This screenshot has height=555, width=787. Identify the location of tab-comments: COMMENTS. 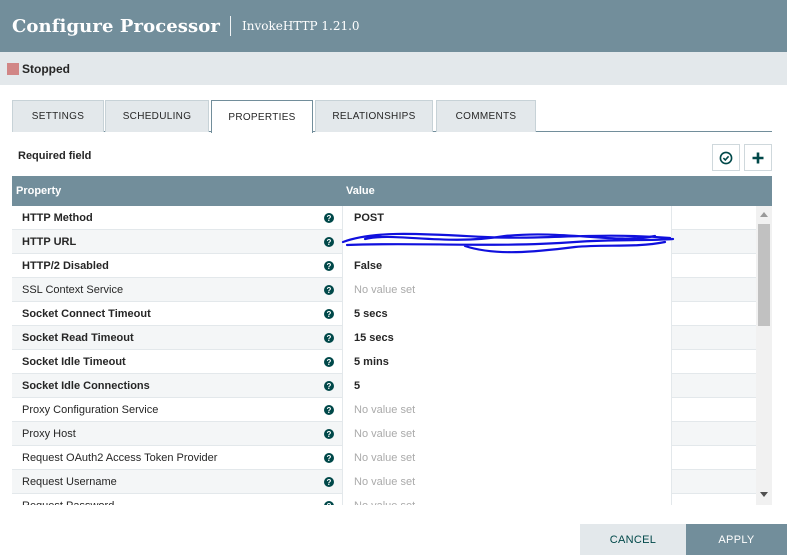
(486, 116).